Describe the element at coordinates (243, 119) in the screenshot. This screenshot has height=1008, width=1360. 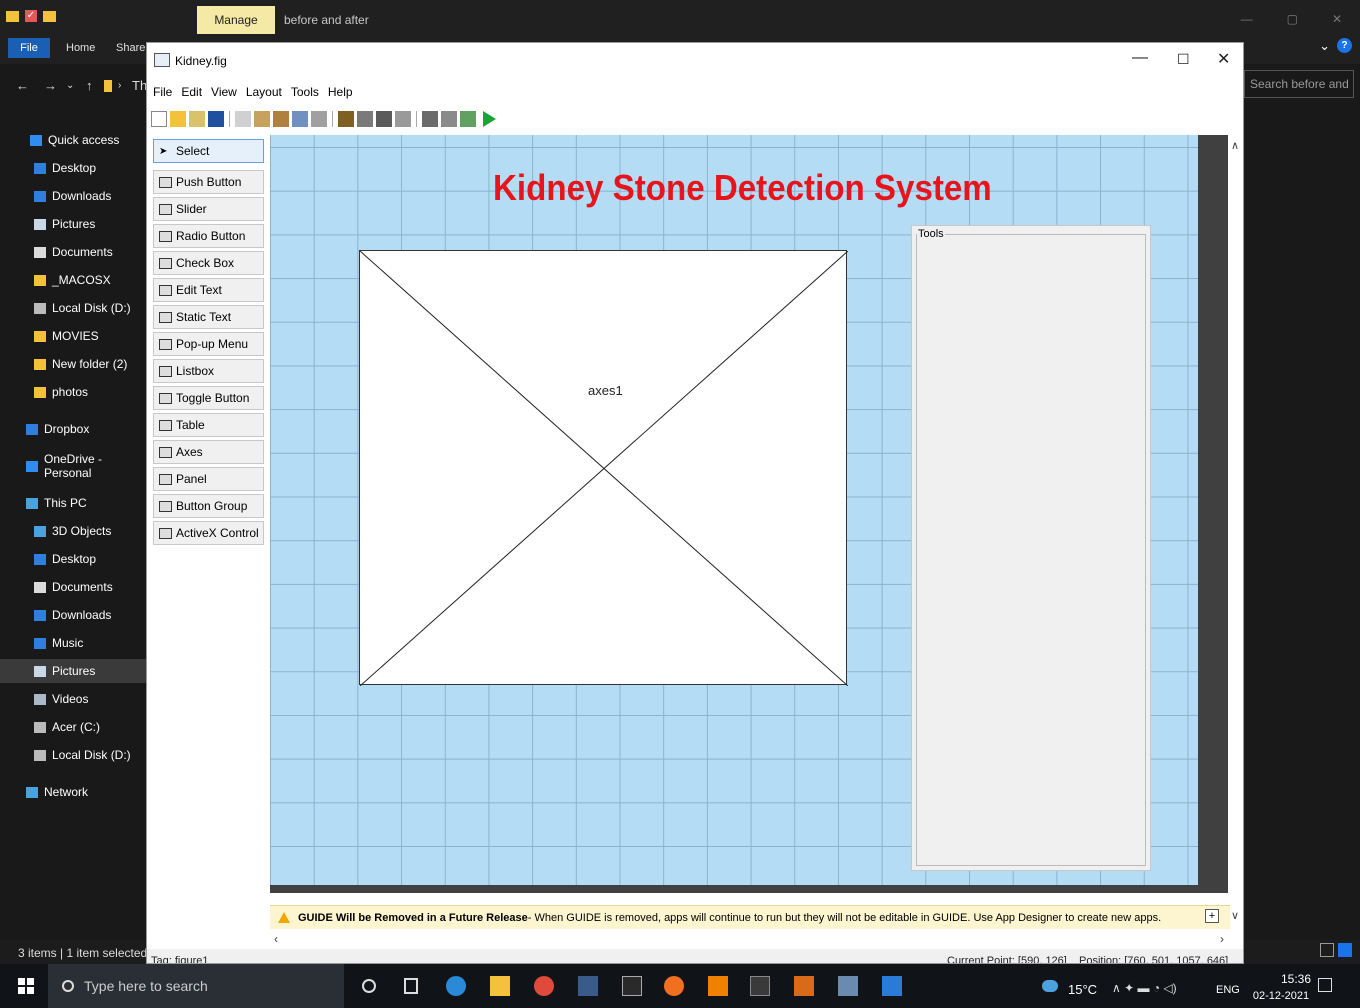
I see `cut-icon` at that location.